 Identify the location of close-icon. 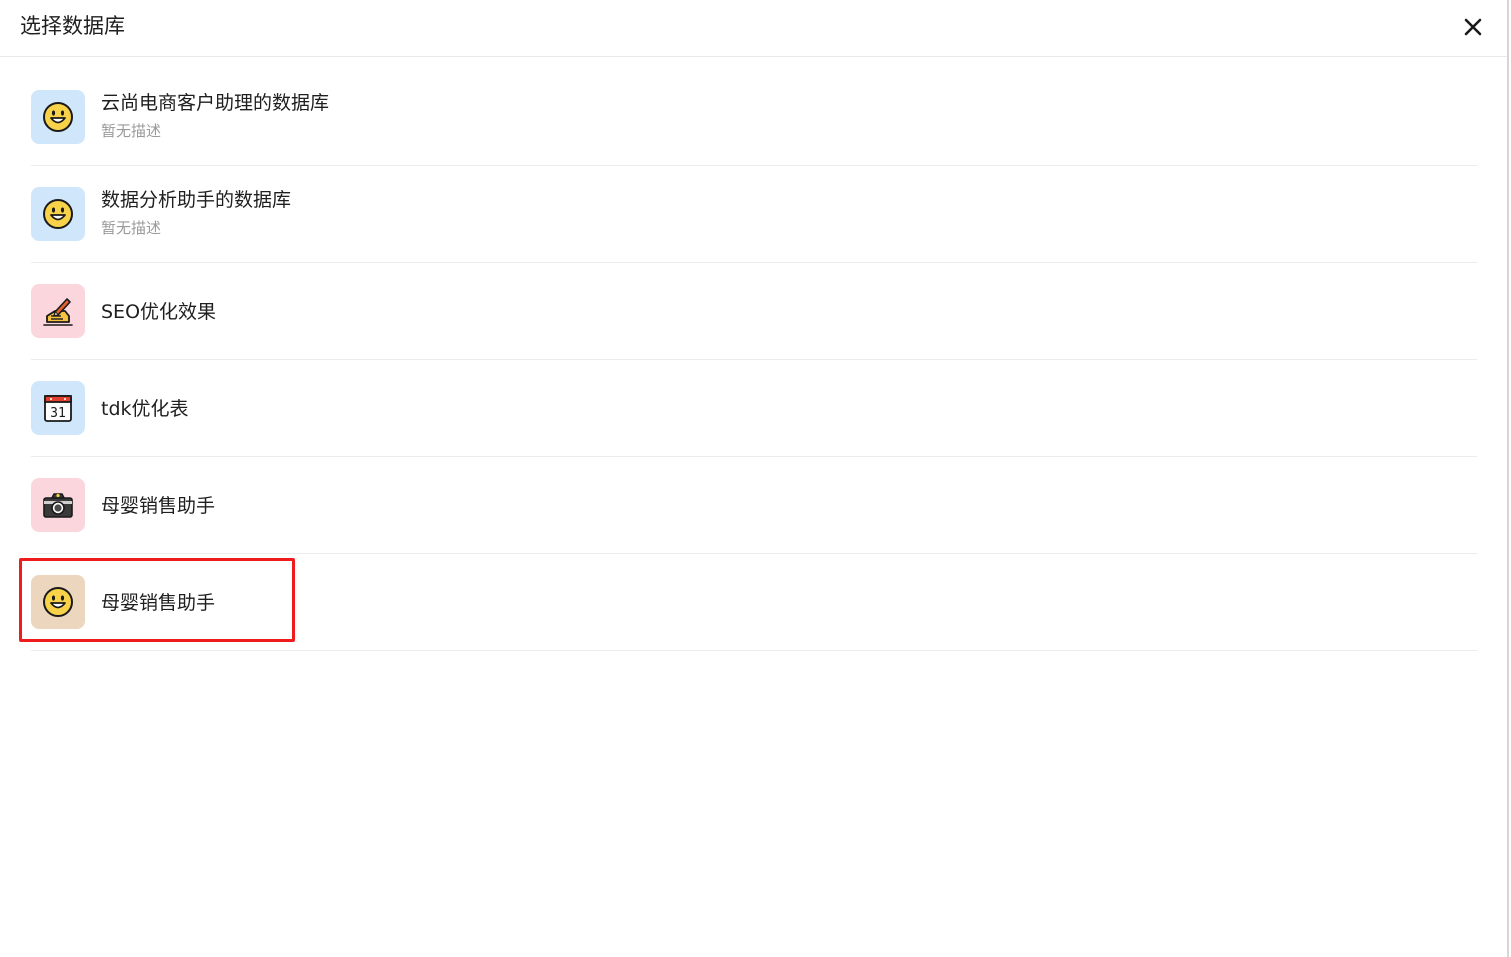
(1473, 27).